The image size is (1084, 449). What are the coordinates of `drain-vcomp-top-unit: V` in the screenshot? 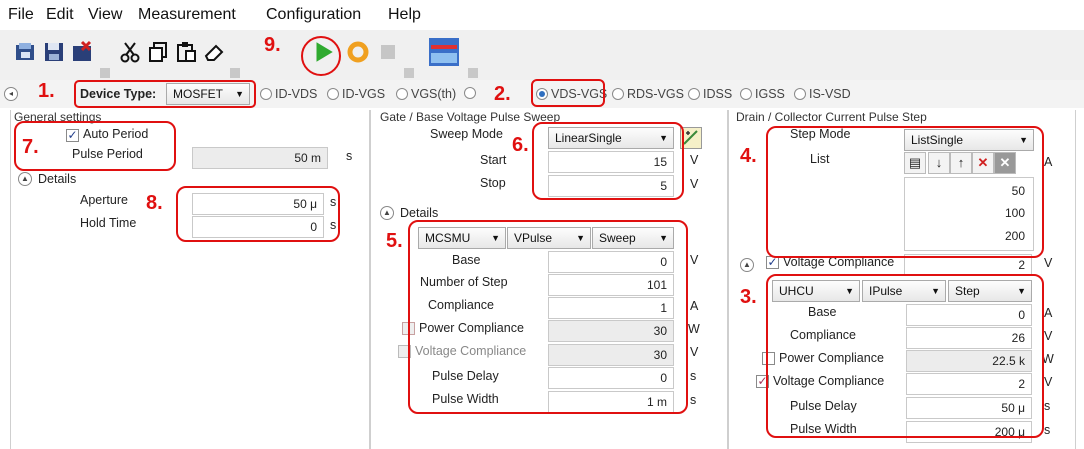 It's located at (1048, 263).